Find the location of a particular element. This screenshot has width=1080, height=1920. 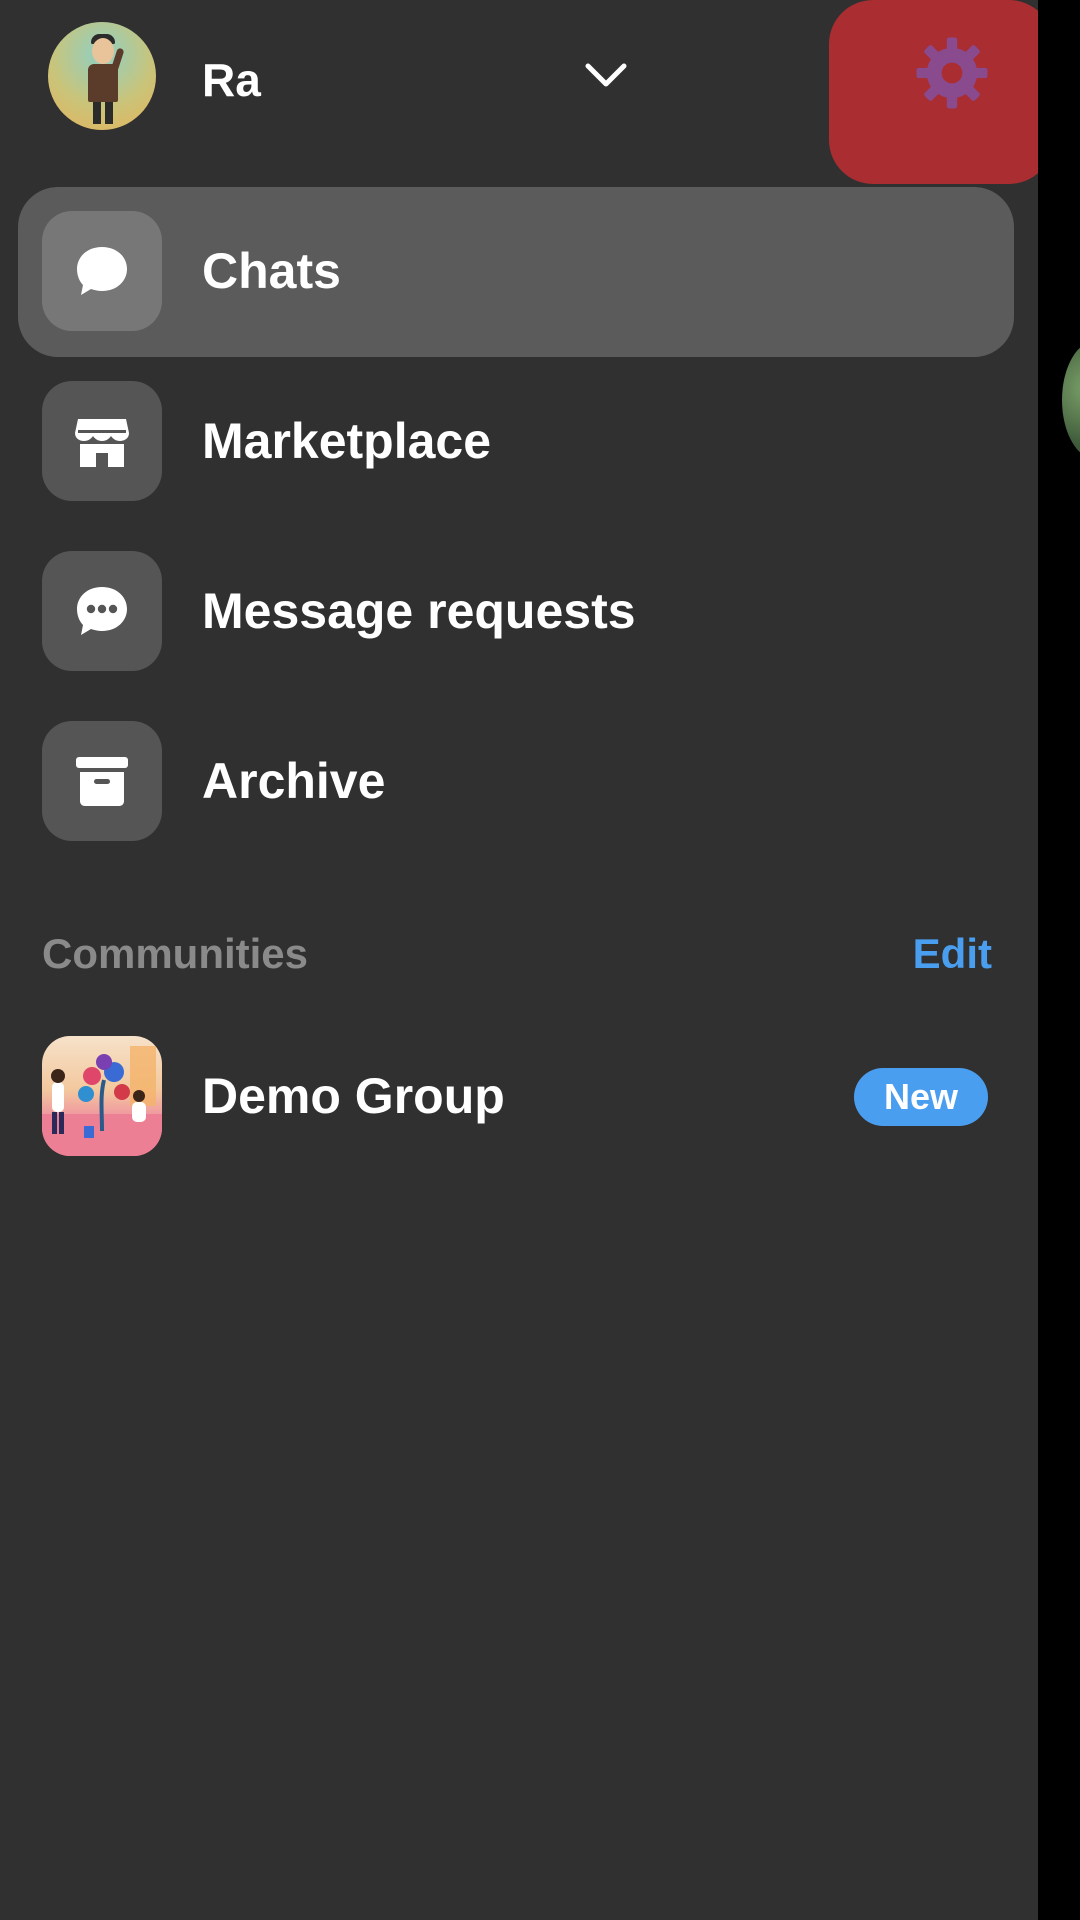

community-item: Demo Group New is located at coordinates (516, 1097).